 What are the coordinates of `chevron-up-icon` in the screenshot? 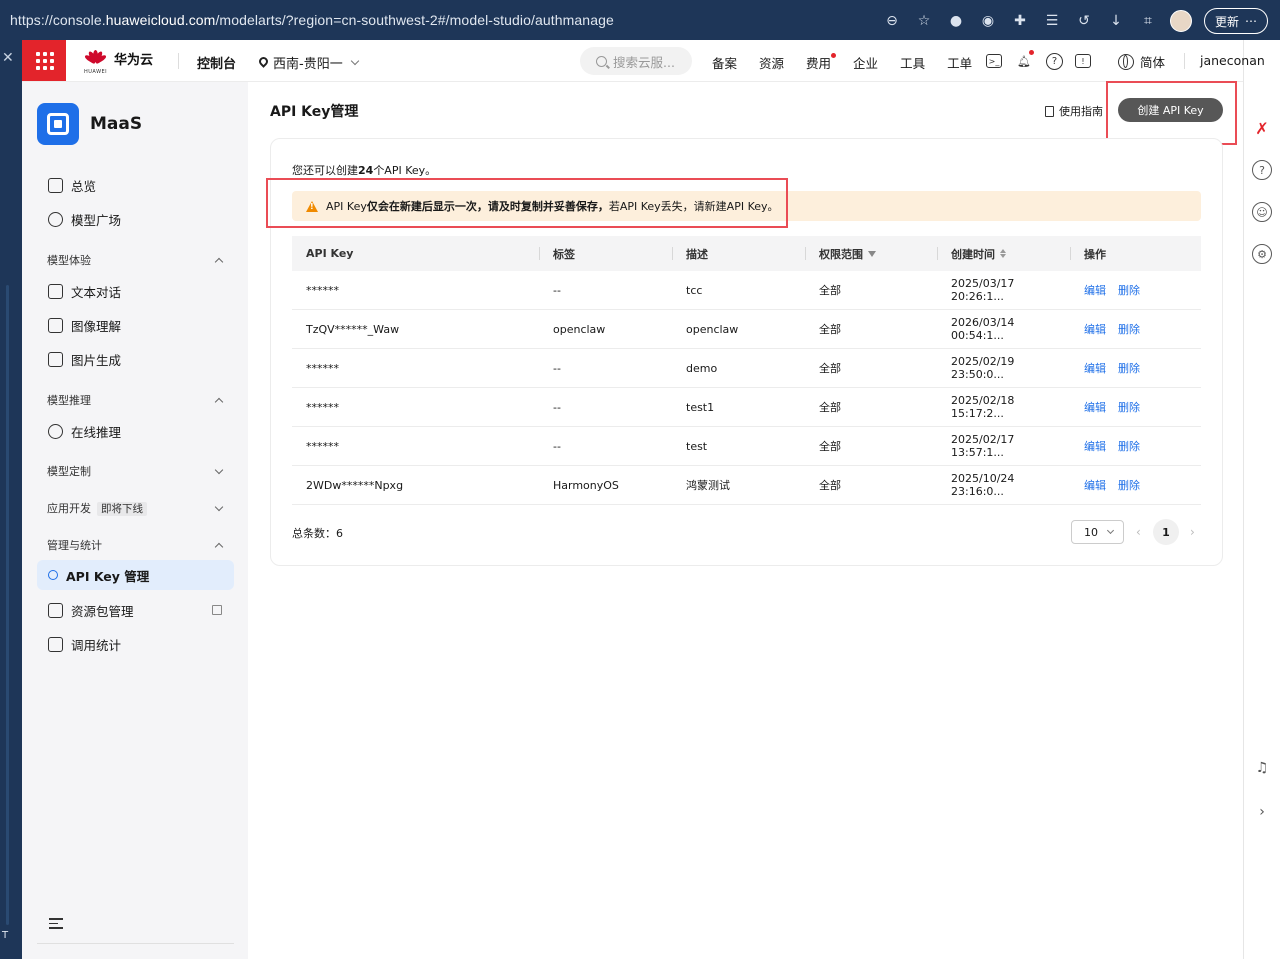 It's located at (219, 261).